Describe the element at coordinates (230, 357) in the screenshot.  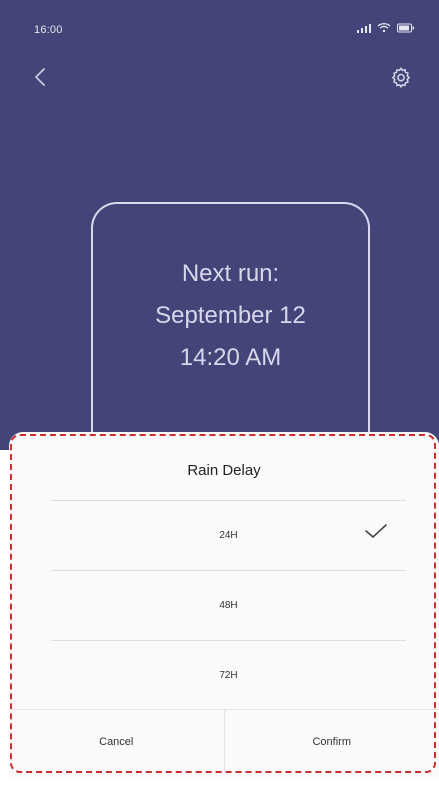
I see `next-run-time: 14:20 AM` at that location.